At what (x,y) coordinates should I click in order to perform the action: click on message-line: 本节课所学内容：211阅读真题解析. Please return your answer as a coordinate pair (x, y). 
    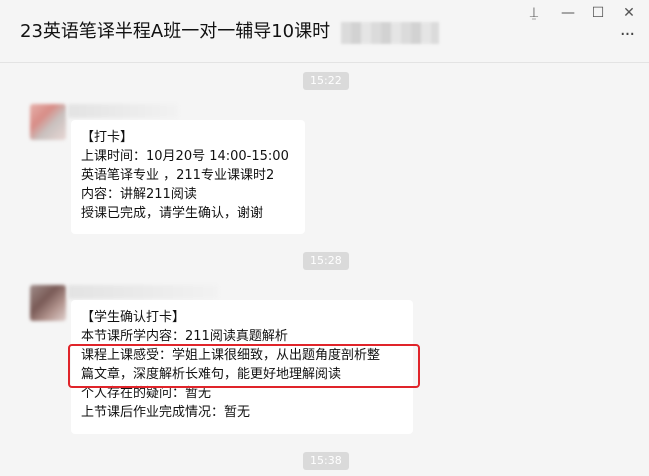
    Looking at the image, I should click on (184, 336).